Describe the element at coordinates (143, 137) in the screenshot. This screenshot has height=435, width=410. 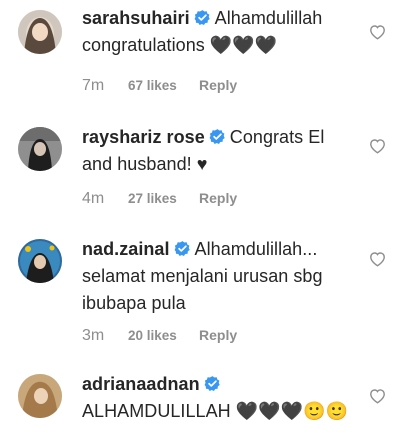
I see `username: rayshariz rose` at that location.